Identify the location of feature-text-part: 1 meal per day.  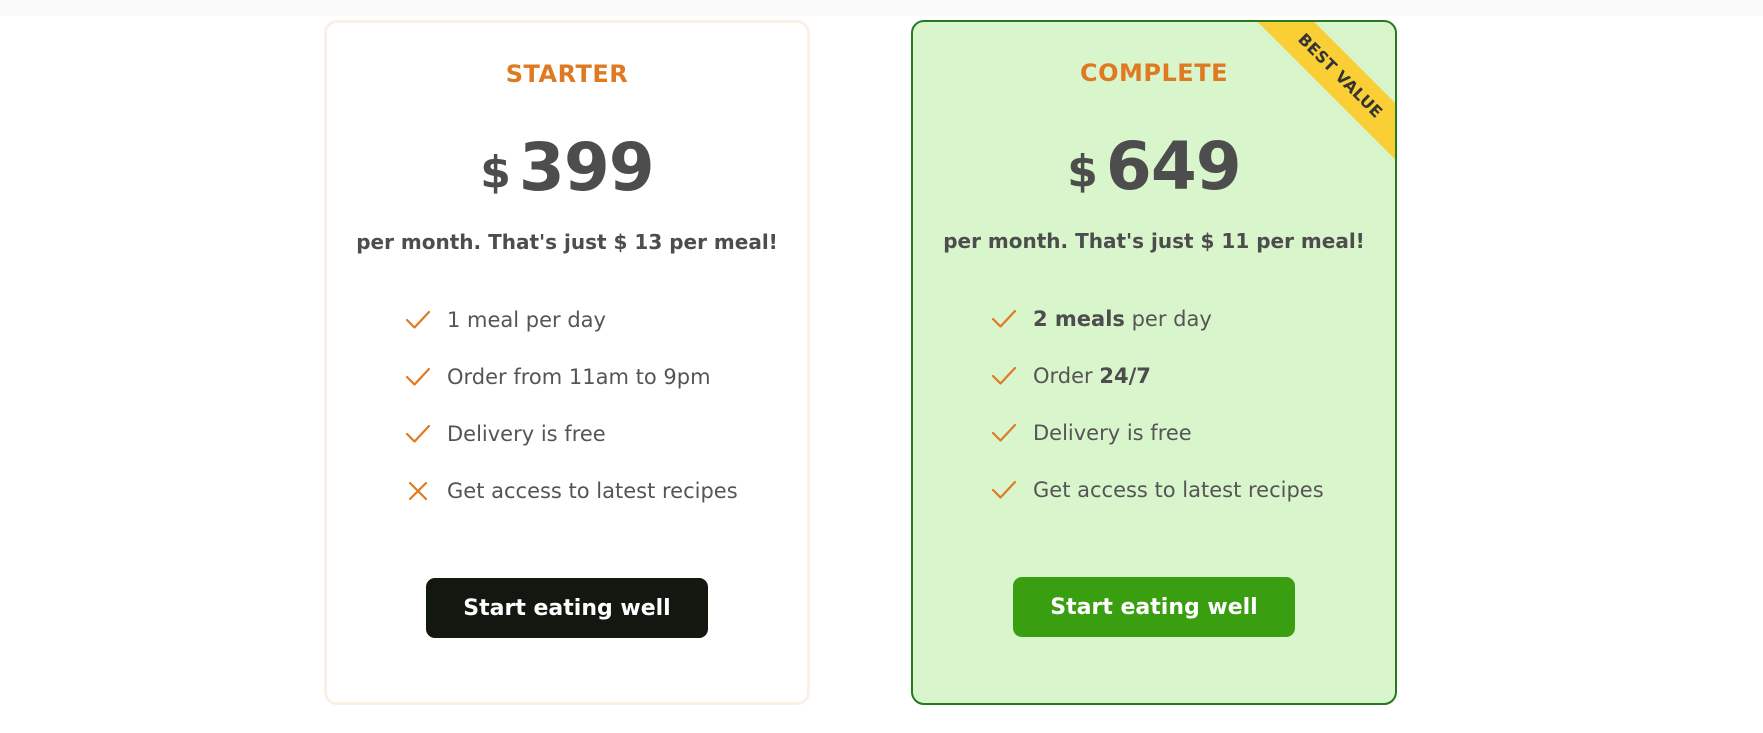
(526, 319).